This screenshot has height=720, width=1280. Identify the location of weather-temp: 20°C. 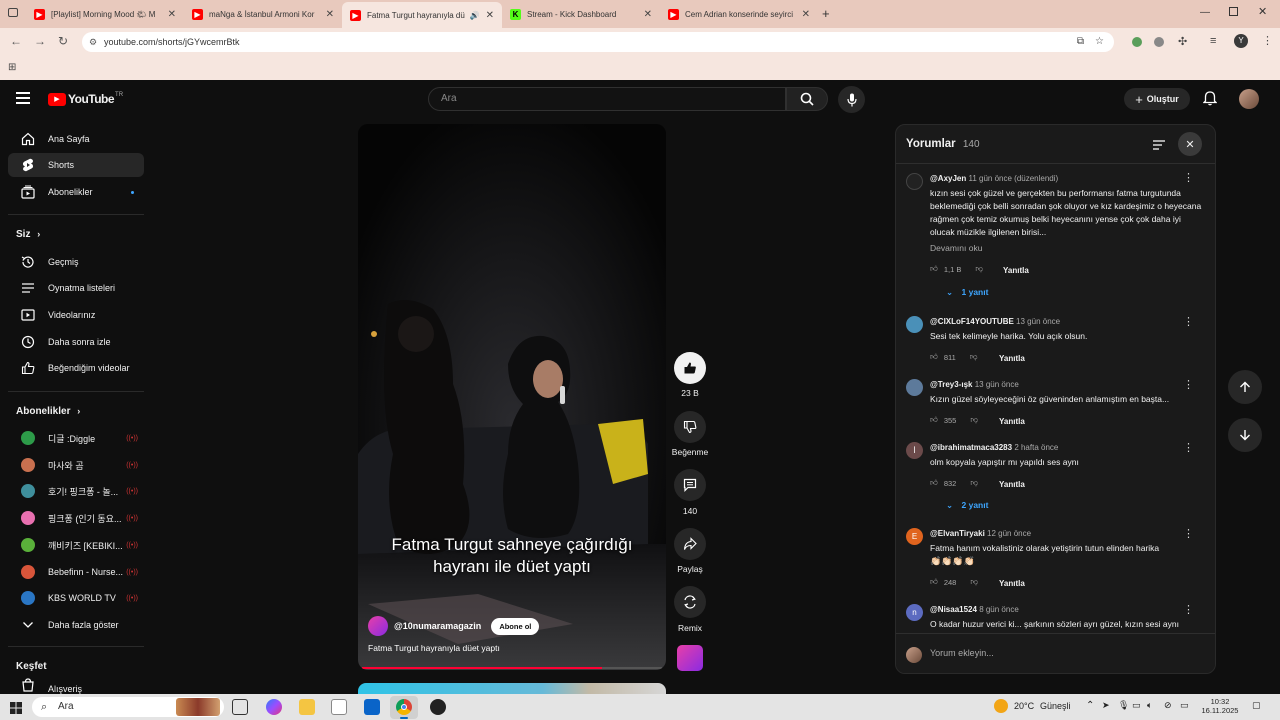
(1024, 706).